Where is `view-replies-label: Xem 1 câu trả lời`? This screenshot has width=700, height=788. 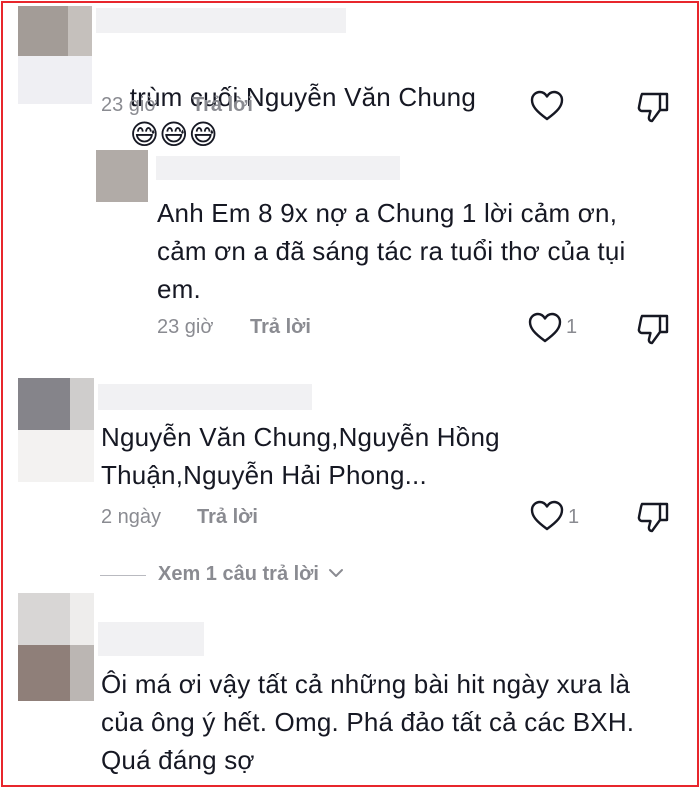
view-replies-label: Xem 1 câu trả lời is located at coordinates (238, 574).